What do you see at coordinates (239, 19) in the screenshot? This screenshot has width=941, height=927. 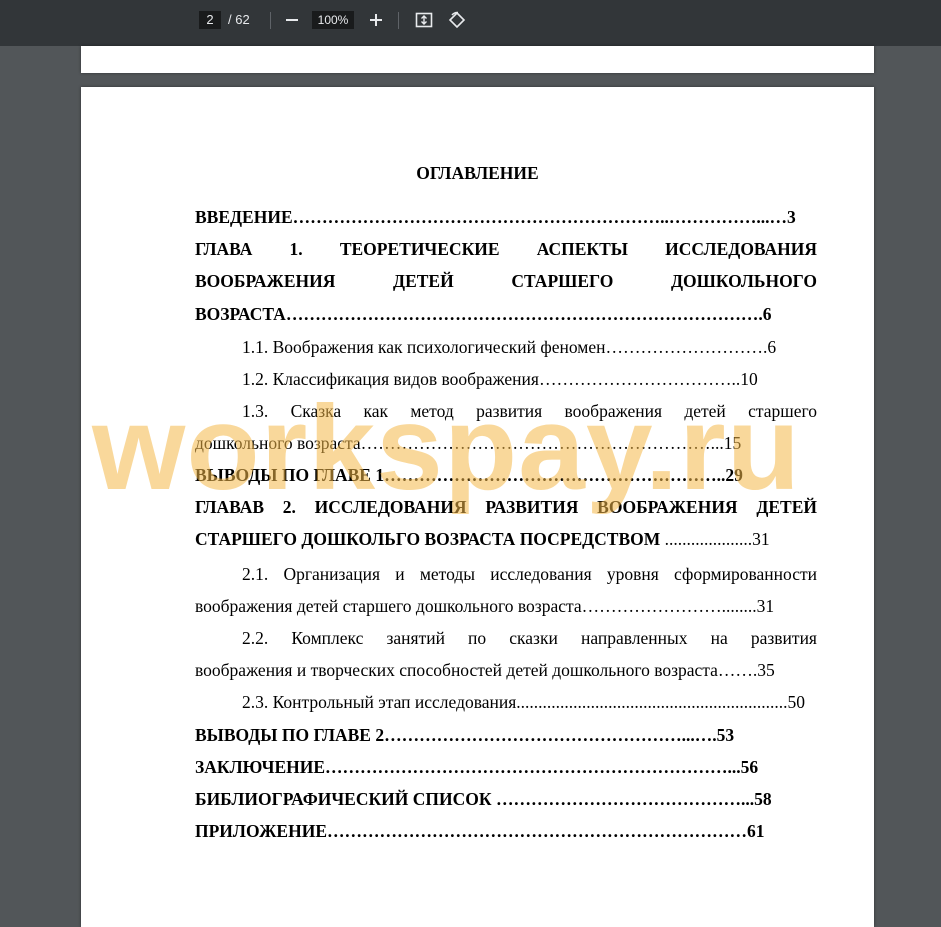 I see `page-total: / 62` at bounding box center [239, 19].